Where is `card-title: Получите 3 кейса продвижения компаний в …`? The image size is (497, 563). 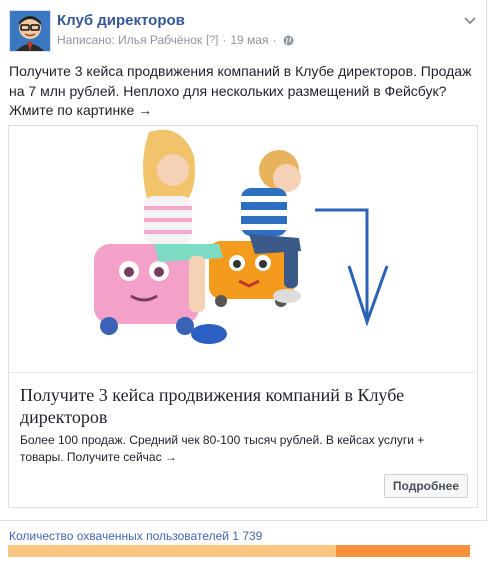 card-title: Получите 3 кейса продвижения компаний в … is located at coordinates (245, 406).